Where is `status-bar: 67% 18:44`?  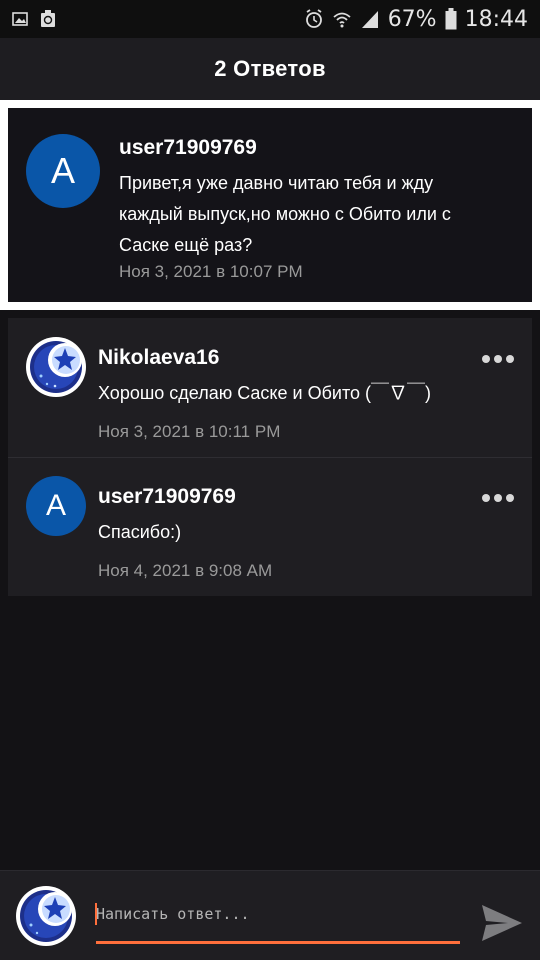 status-bar: 67% 18:44 is located at coordinates (270, 19).